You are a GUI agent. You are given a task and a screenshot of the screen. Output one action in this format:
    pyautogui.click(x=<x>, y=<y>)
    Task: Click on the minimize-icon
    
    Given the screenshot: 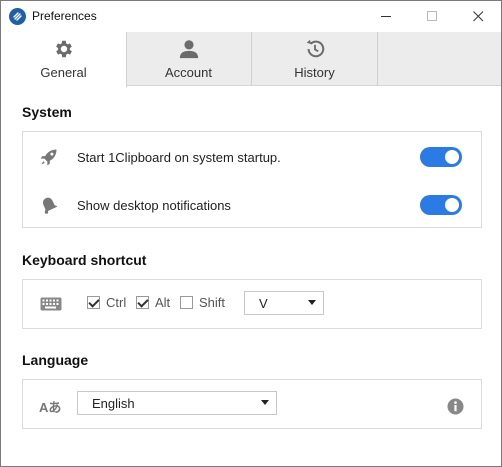 What is the action you would take?
    pyautogui.click(x=385, y=16)
    